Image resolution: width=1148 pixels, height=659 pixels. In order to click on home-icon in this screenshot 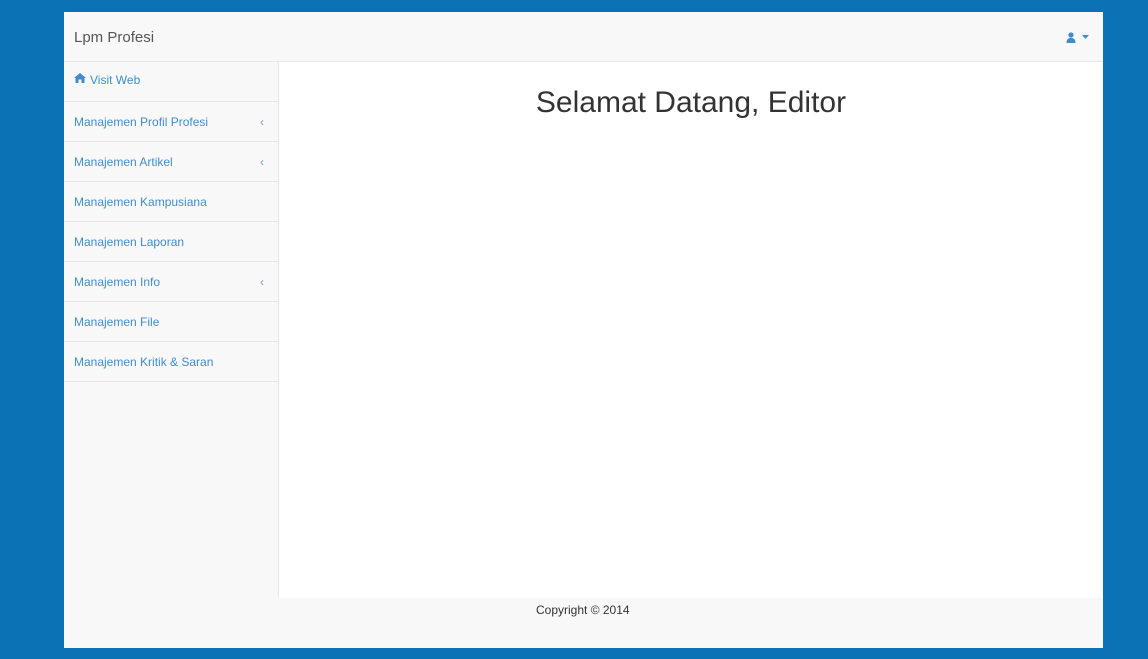, I will do `click(80, 78)`.